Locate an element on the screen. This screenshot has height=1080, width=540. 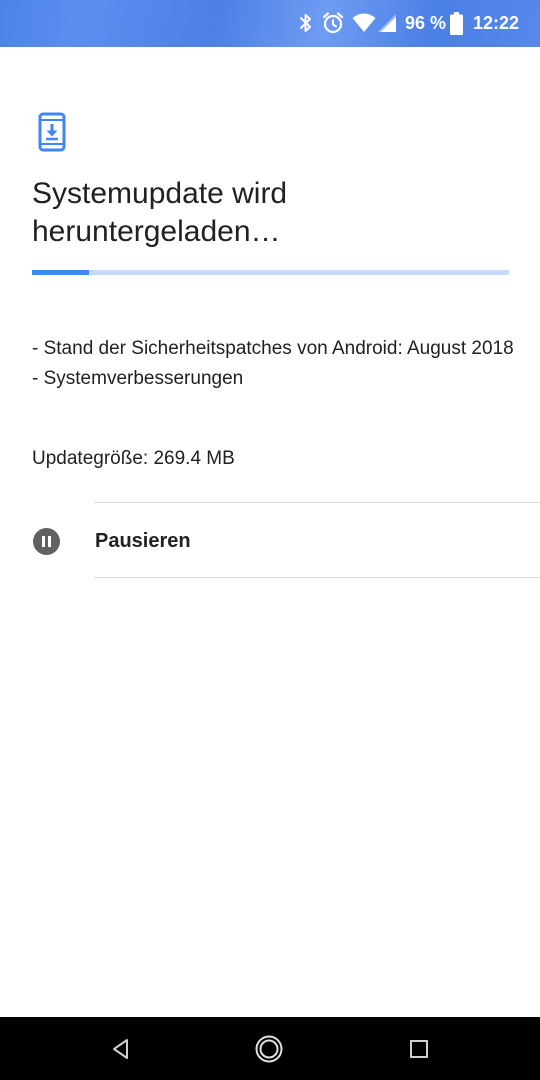
cellular-signal-icon is located at coordinates (387, 23).